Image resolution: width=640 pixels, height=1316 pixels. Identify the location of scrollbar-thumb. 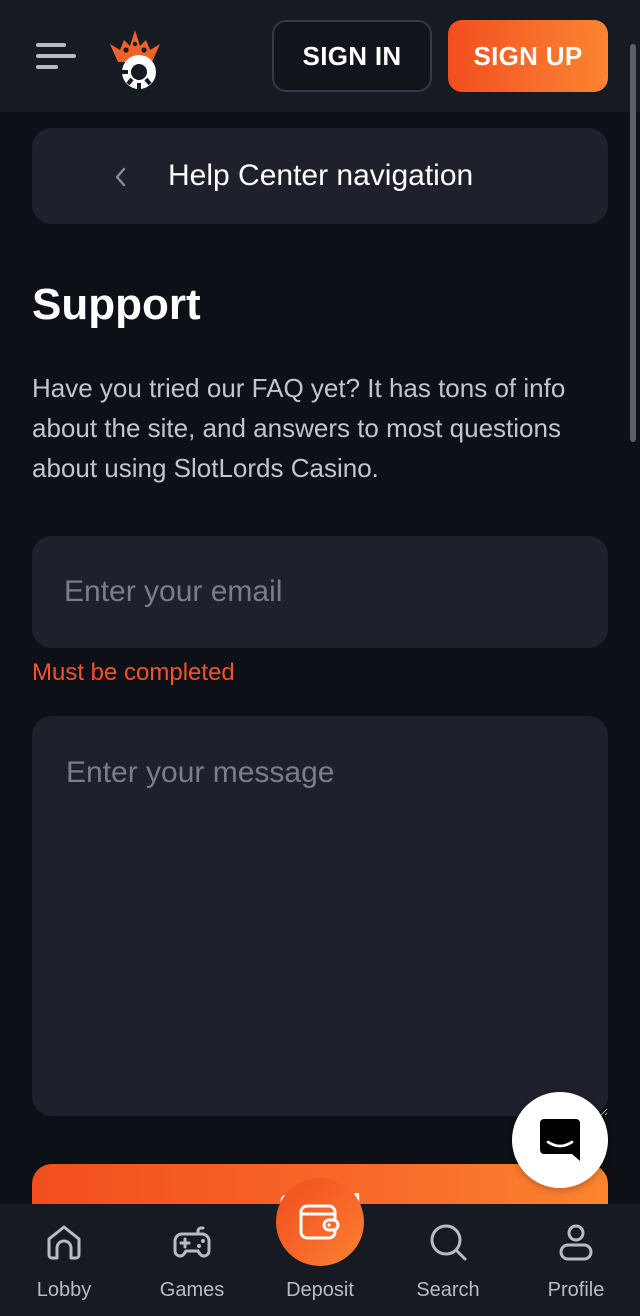
(633, 243).